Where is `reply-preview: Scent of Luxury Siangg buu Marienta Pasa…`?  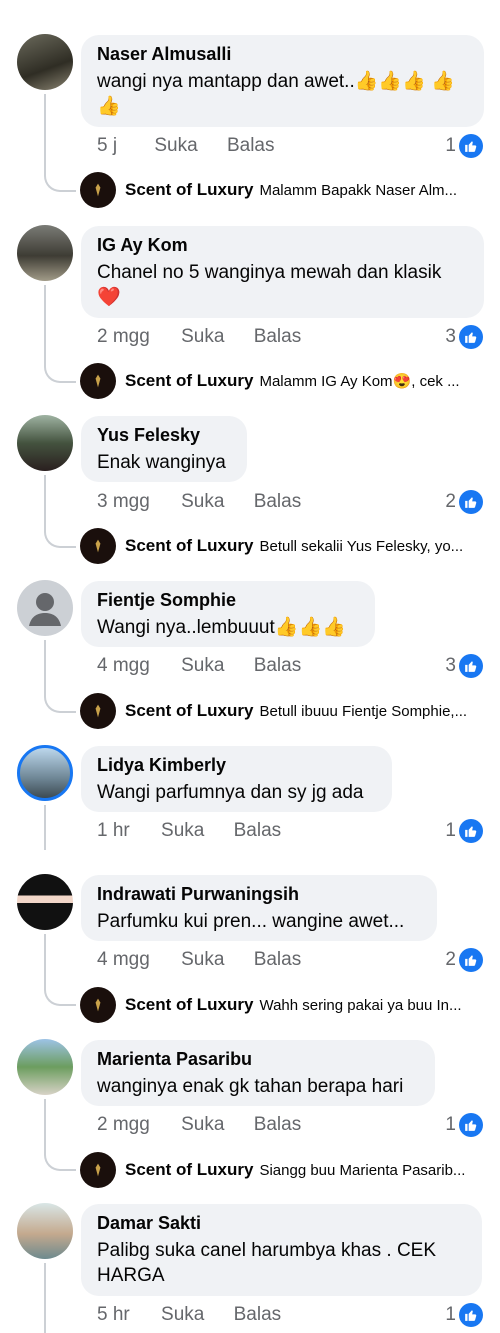 reply-preview: Scent of Luxury Siangg buu Marienta Pasa… is located at coordinates (272, 1170).